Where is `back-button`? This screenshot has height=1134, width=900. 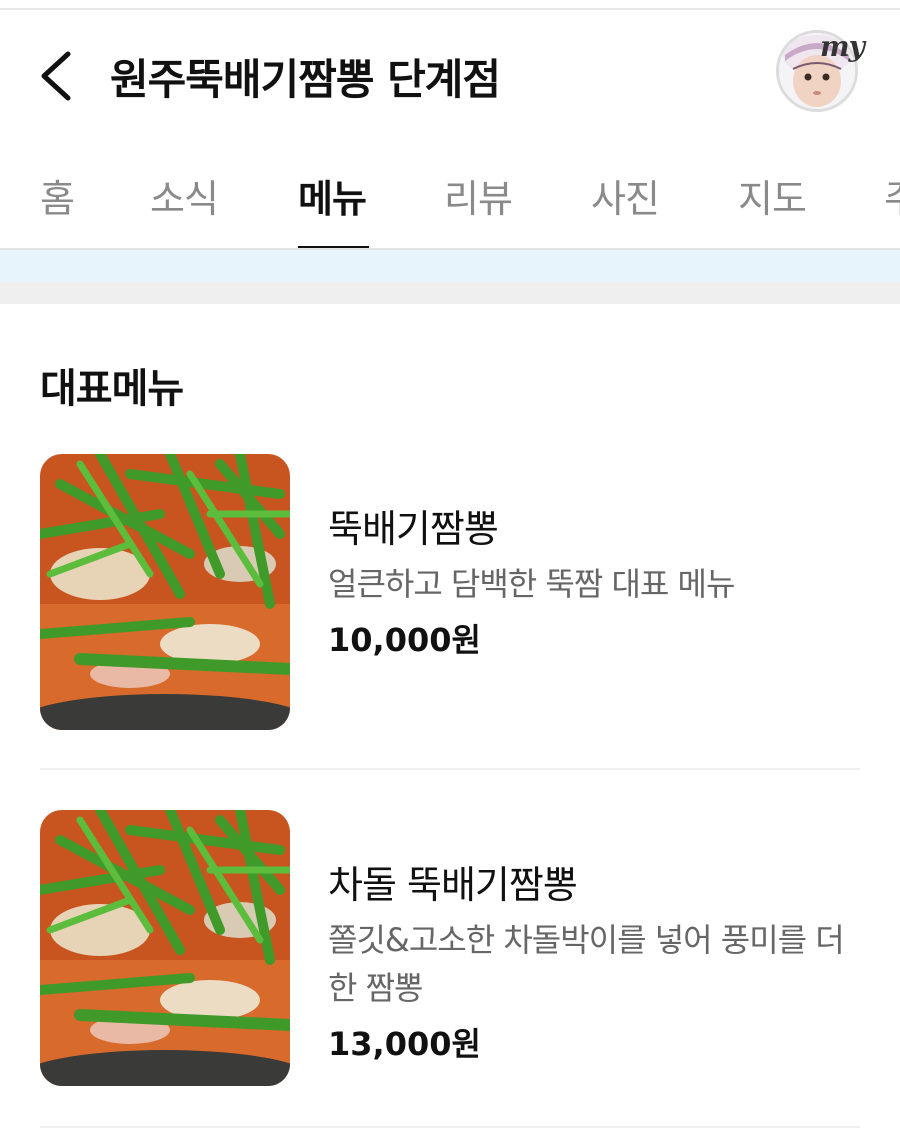
back-button is located at coordinates (58, 74).